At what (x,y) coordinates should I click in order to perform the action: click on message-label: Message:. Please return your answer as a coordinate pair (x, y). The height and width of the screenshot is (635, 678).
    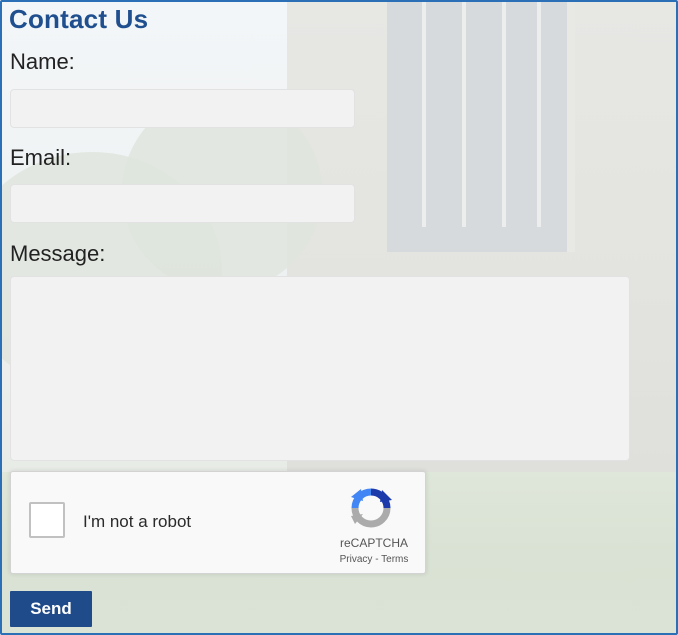
    Looking at the image, I should click on (58, 253).